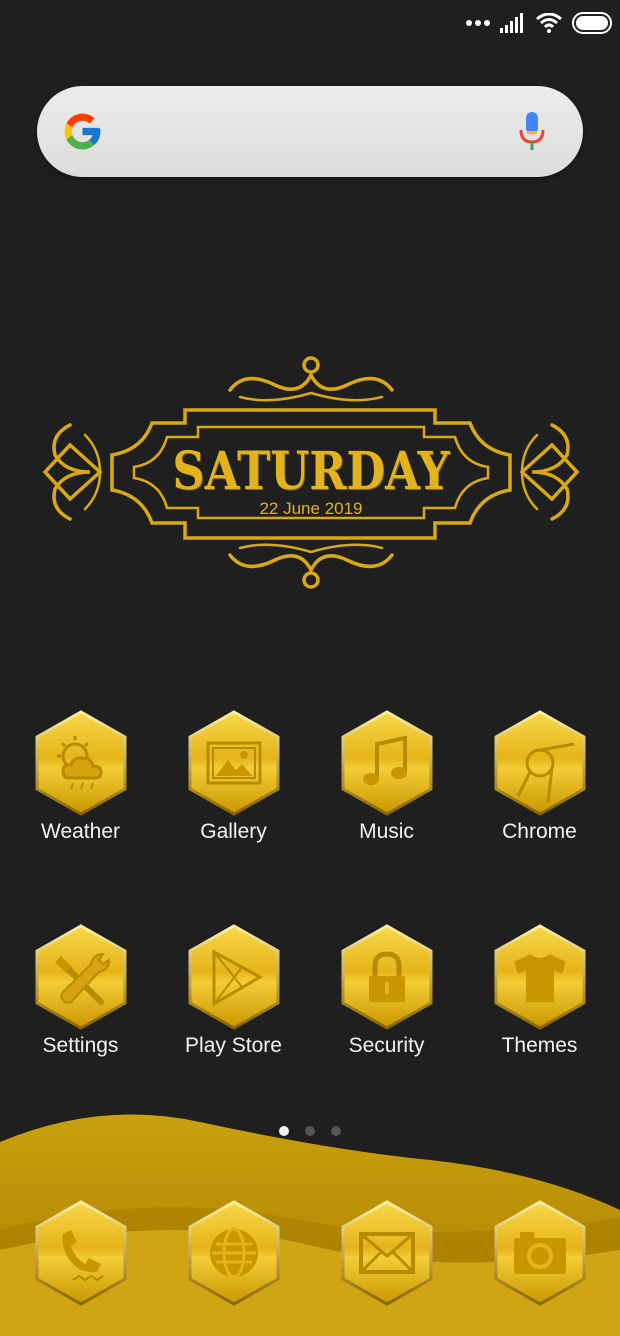 Image resolution: width=620 pixels, height=1336 pixels. Describe the element at coordinates (532, 131) in the screenshot. I see `microphone-icon` at that location.